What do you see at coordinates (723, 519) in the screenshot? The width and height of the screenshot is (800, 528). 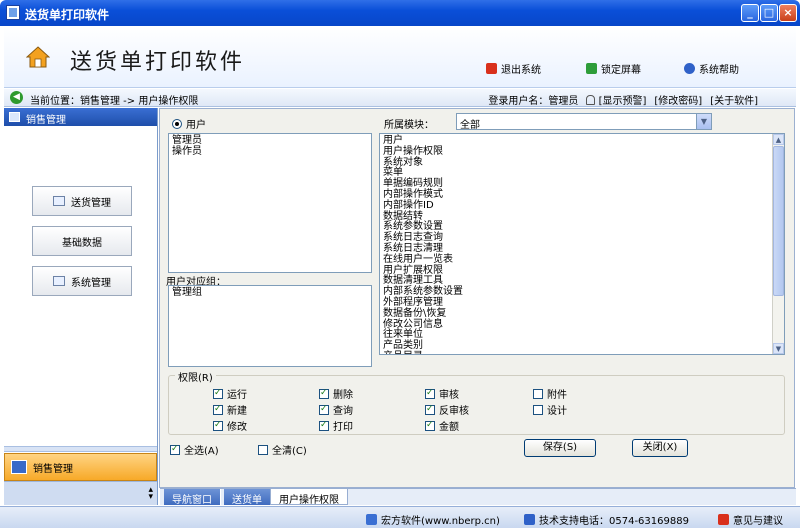 I see `feedback-icon` at bounding box center [723, 519].